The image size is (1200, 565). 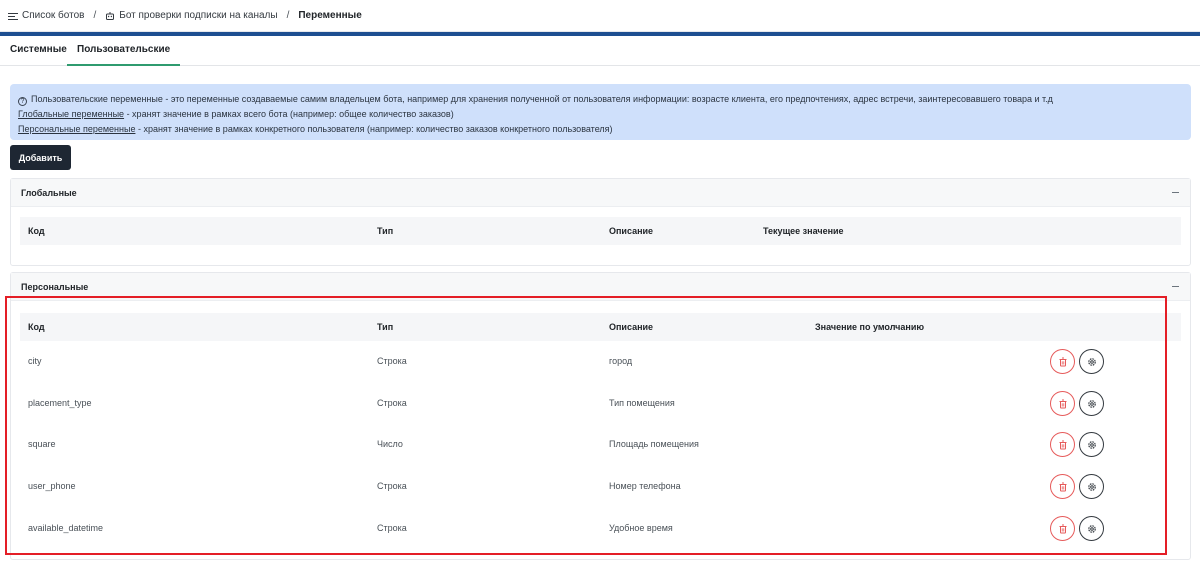 I want to click on cell-description: Площадь помещения, so click(x=654, y=444).